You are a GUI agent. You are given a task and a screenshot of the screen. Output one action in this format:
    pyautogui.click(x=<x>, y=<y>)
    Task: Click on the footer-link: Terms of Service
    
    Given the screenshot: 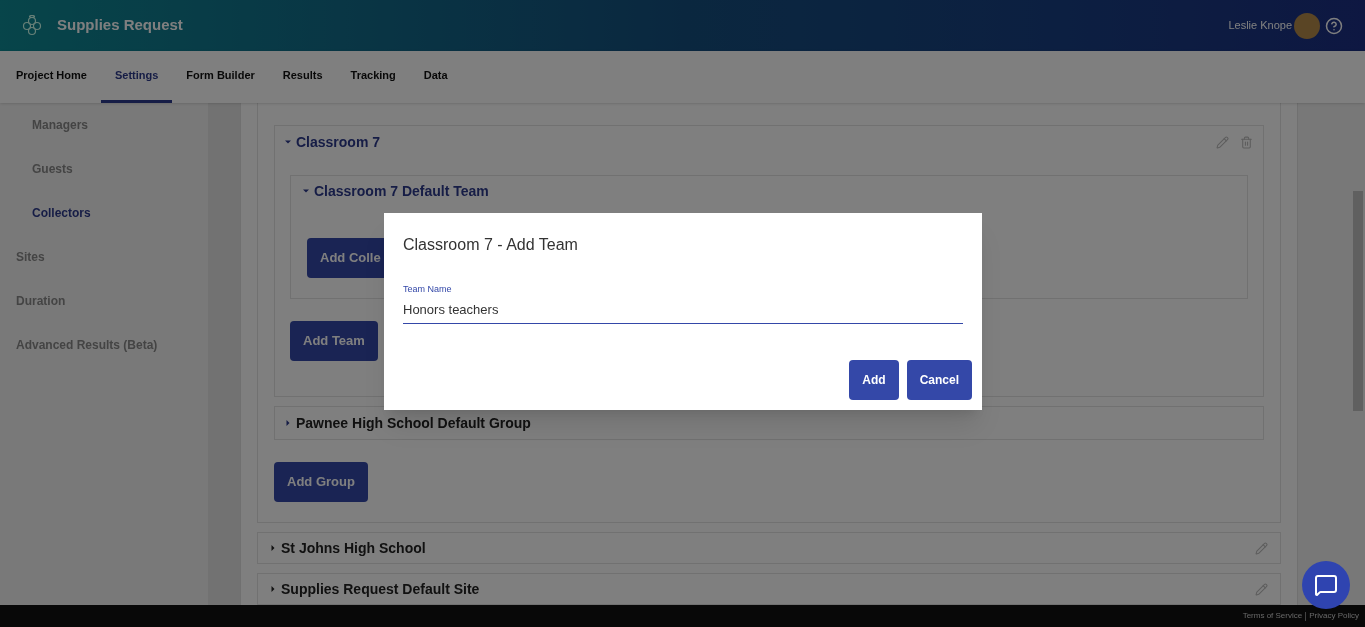 What is the action you would take?
    pyautogui.click(x=1272, y=616)
    